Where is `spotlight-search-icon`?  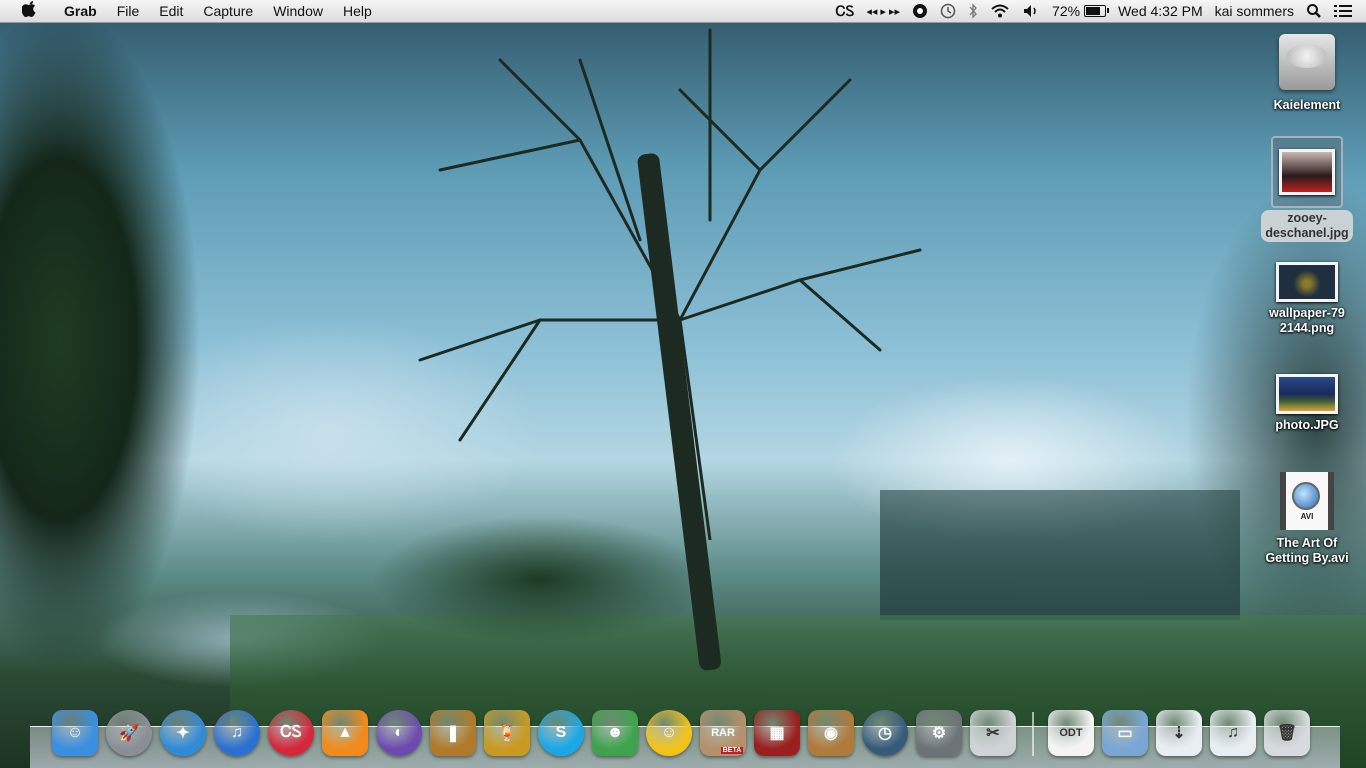 spotlight-search-icon is located at coordinates (1314, 11).